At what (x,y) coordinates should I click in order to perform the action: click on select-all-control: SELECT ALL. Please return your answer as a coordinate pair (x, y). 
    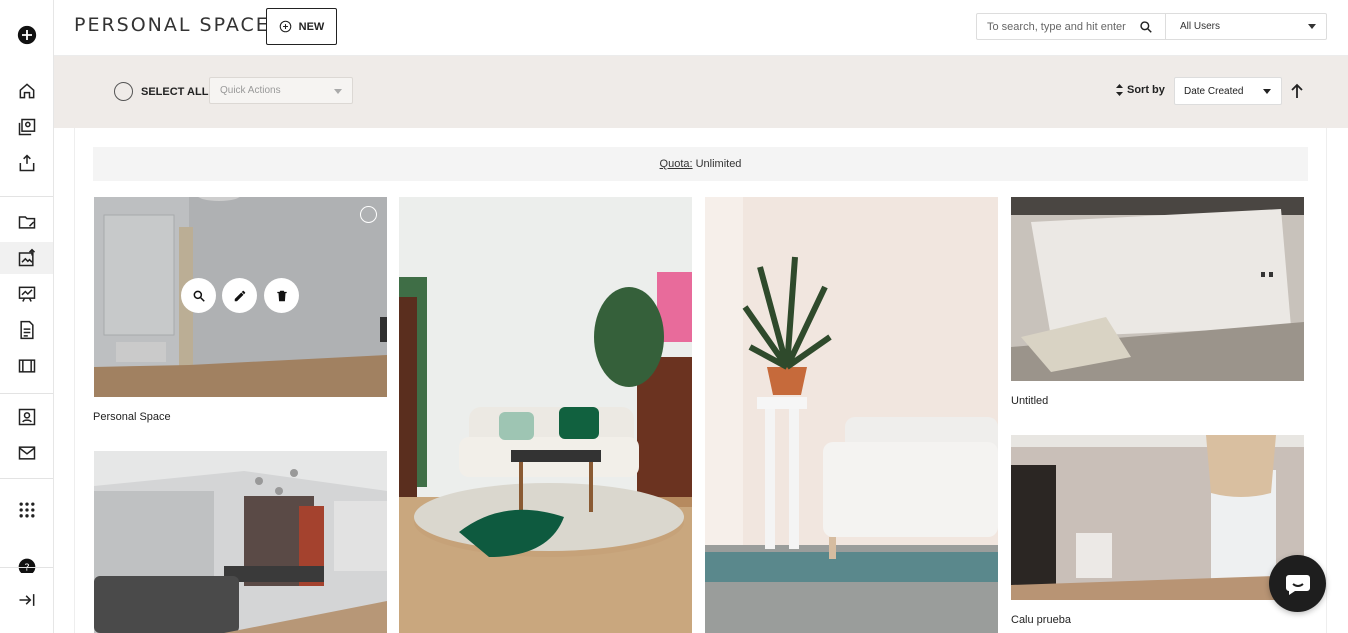
    Looking at the image, I should click on (161, 91).